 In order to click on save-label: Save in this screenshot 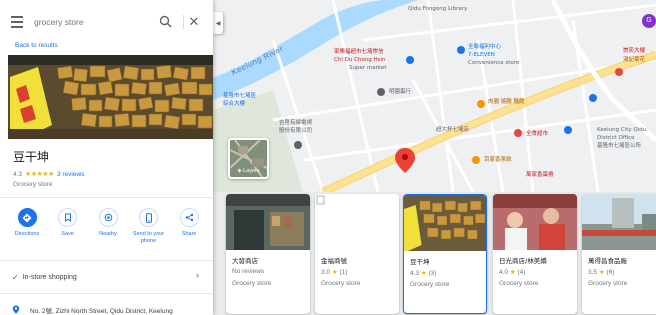, I will do `click(67, 234)`.